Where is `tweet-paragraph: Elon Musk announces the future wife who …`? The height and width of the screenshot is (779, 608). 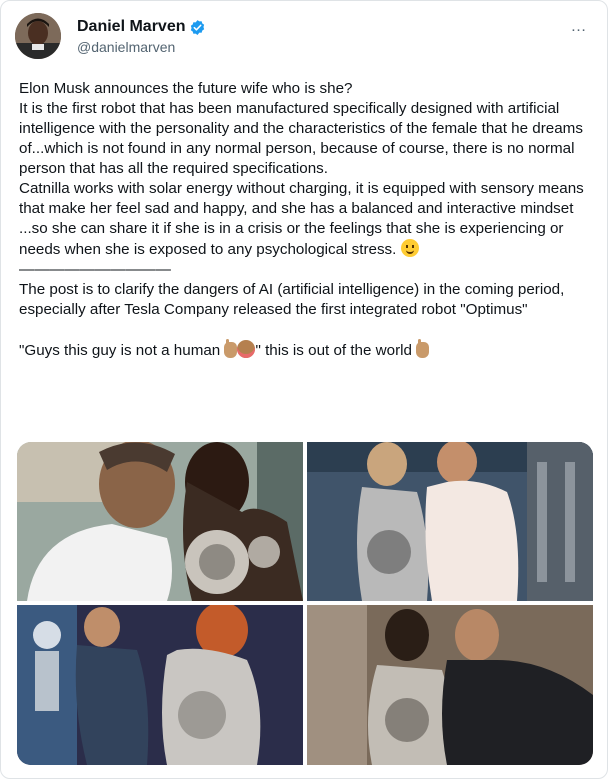 tweet-paragraph: Elon Musk announces the future wife who … is located at coordinates (186, 88).